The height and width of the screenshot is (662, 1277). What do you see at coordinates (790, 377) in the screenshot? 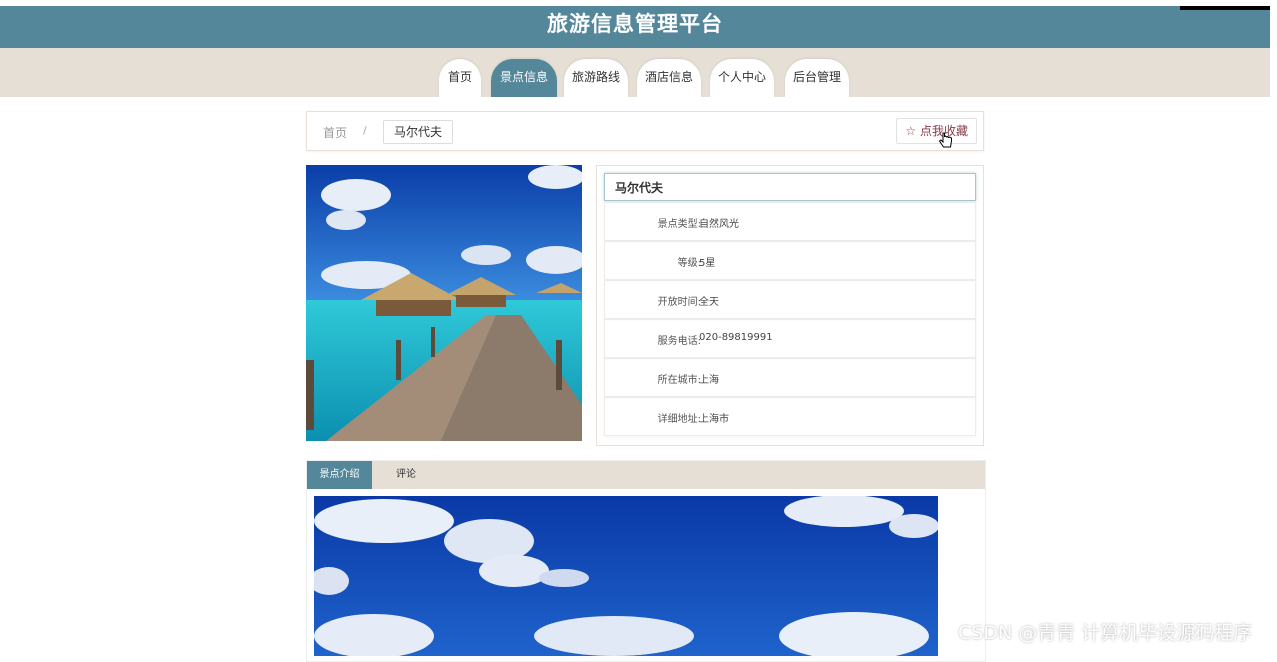
I see `info-row-city: 所在城市: 上海` at bounding box center [790, 377].